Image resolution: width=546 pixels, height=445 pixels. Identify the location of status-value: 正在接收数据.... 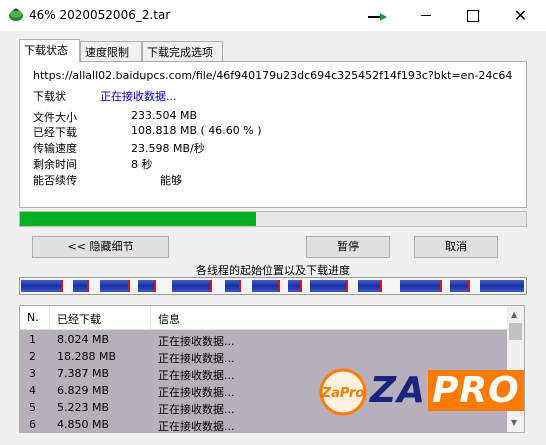
(138, 96).